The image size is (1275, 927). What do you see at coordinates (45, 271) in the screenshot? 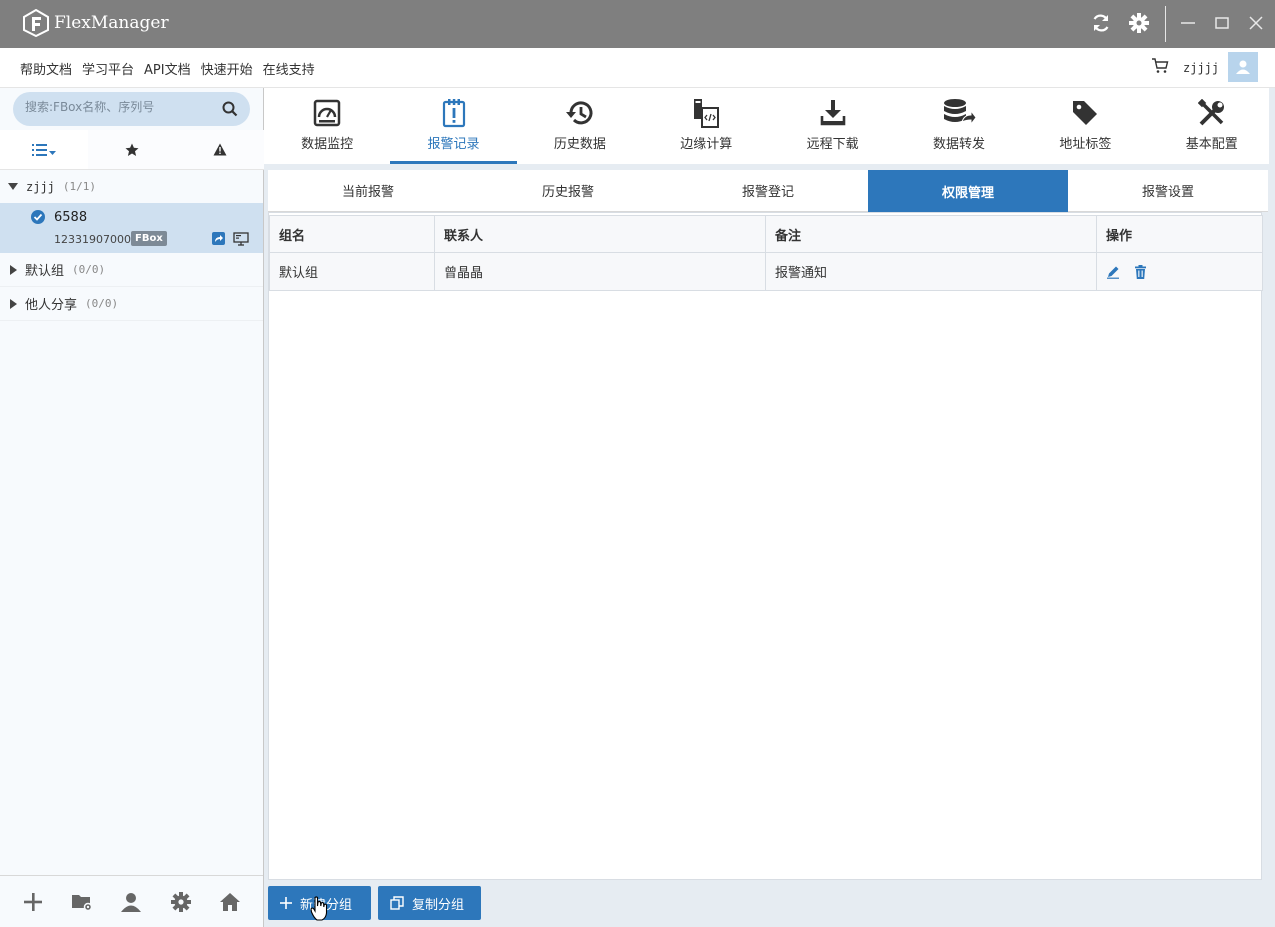
I see `group-label: 默认组` at bounding box center [45, 271].